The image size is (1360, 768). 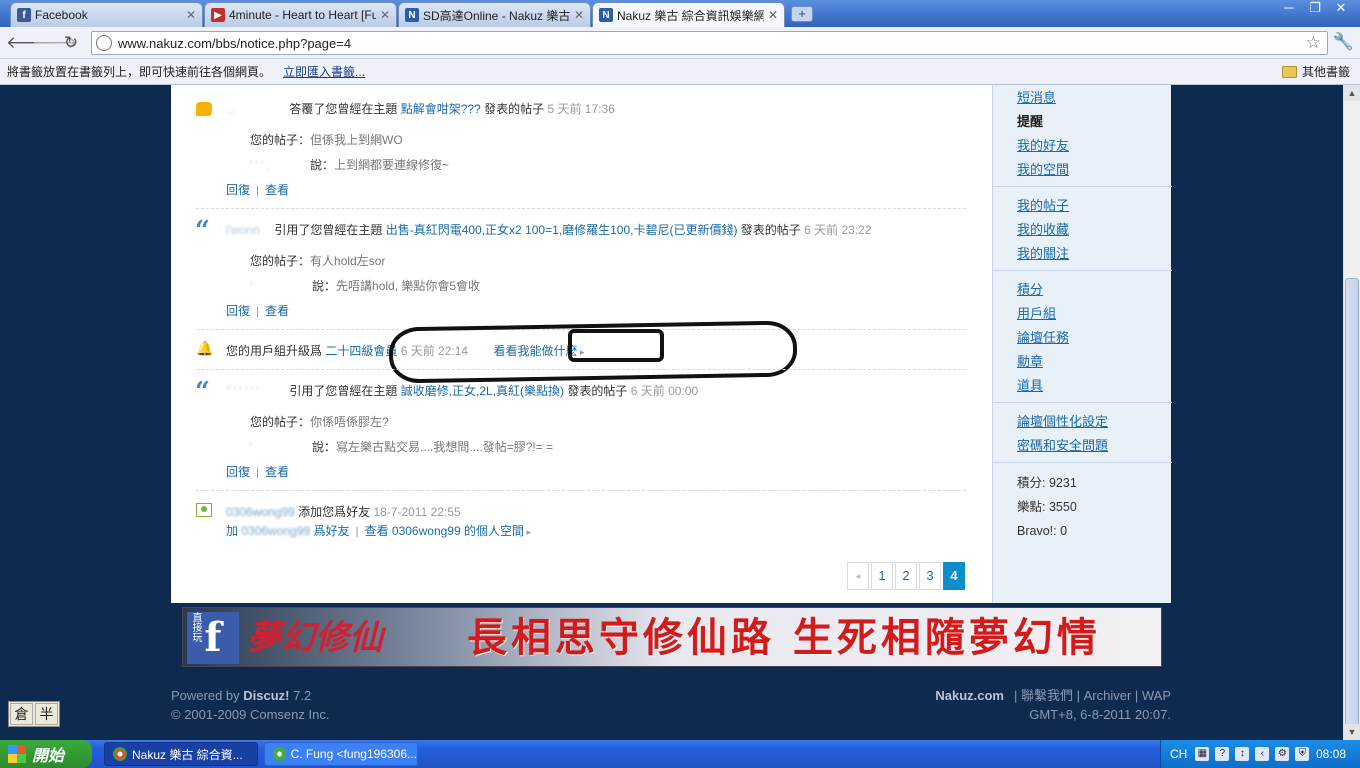 What do you see at coordinates (46, 754) in the screenshot?
I see `start-button: 開始` at bounding box center [46, 754].